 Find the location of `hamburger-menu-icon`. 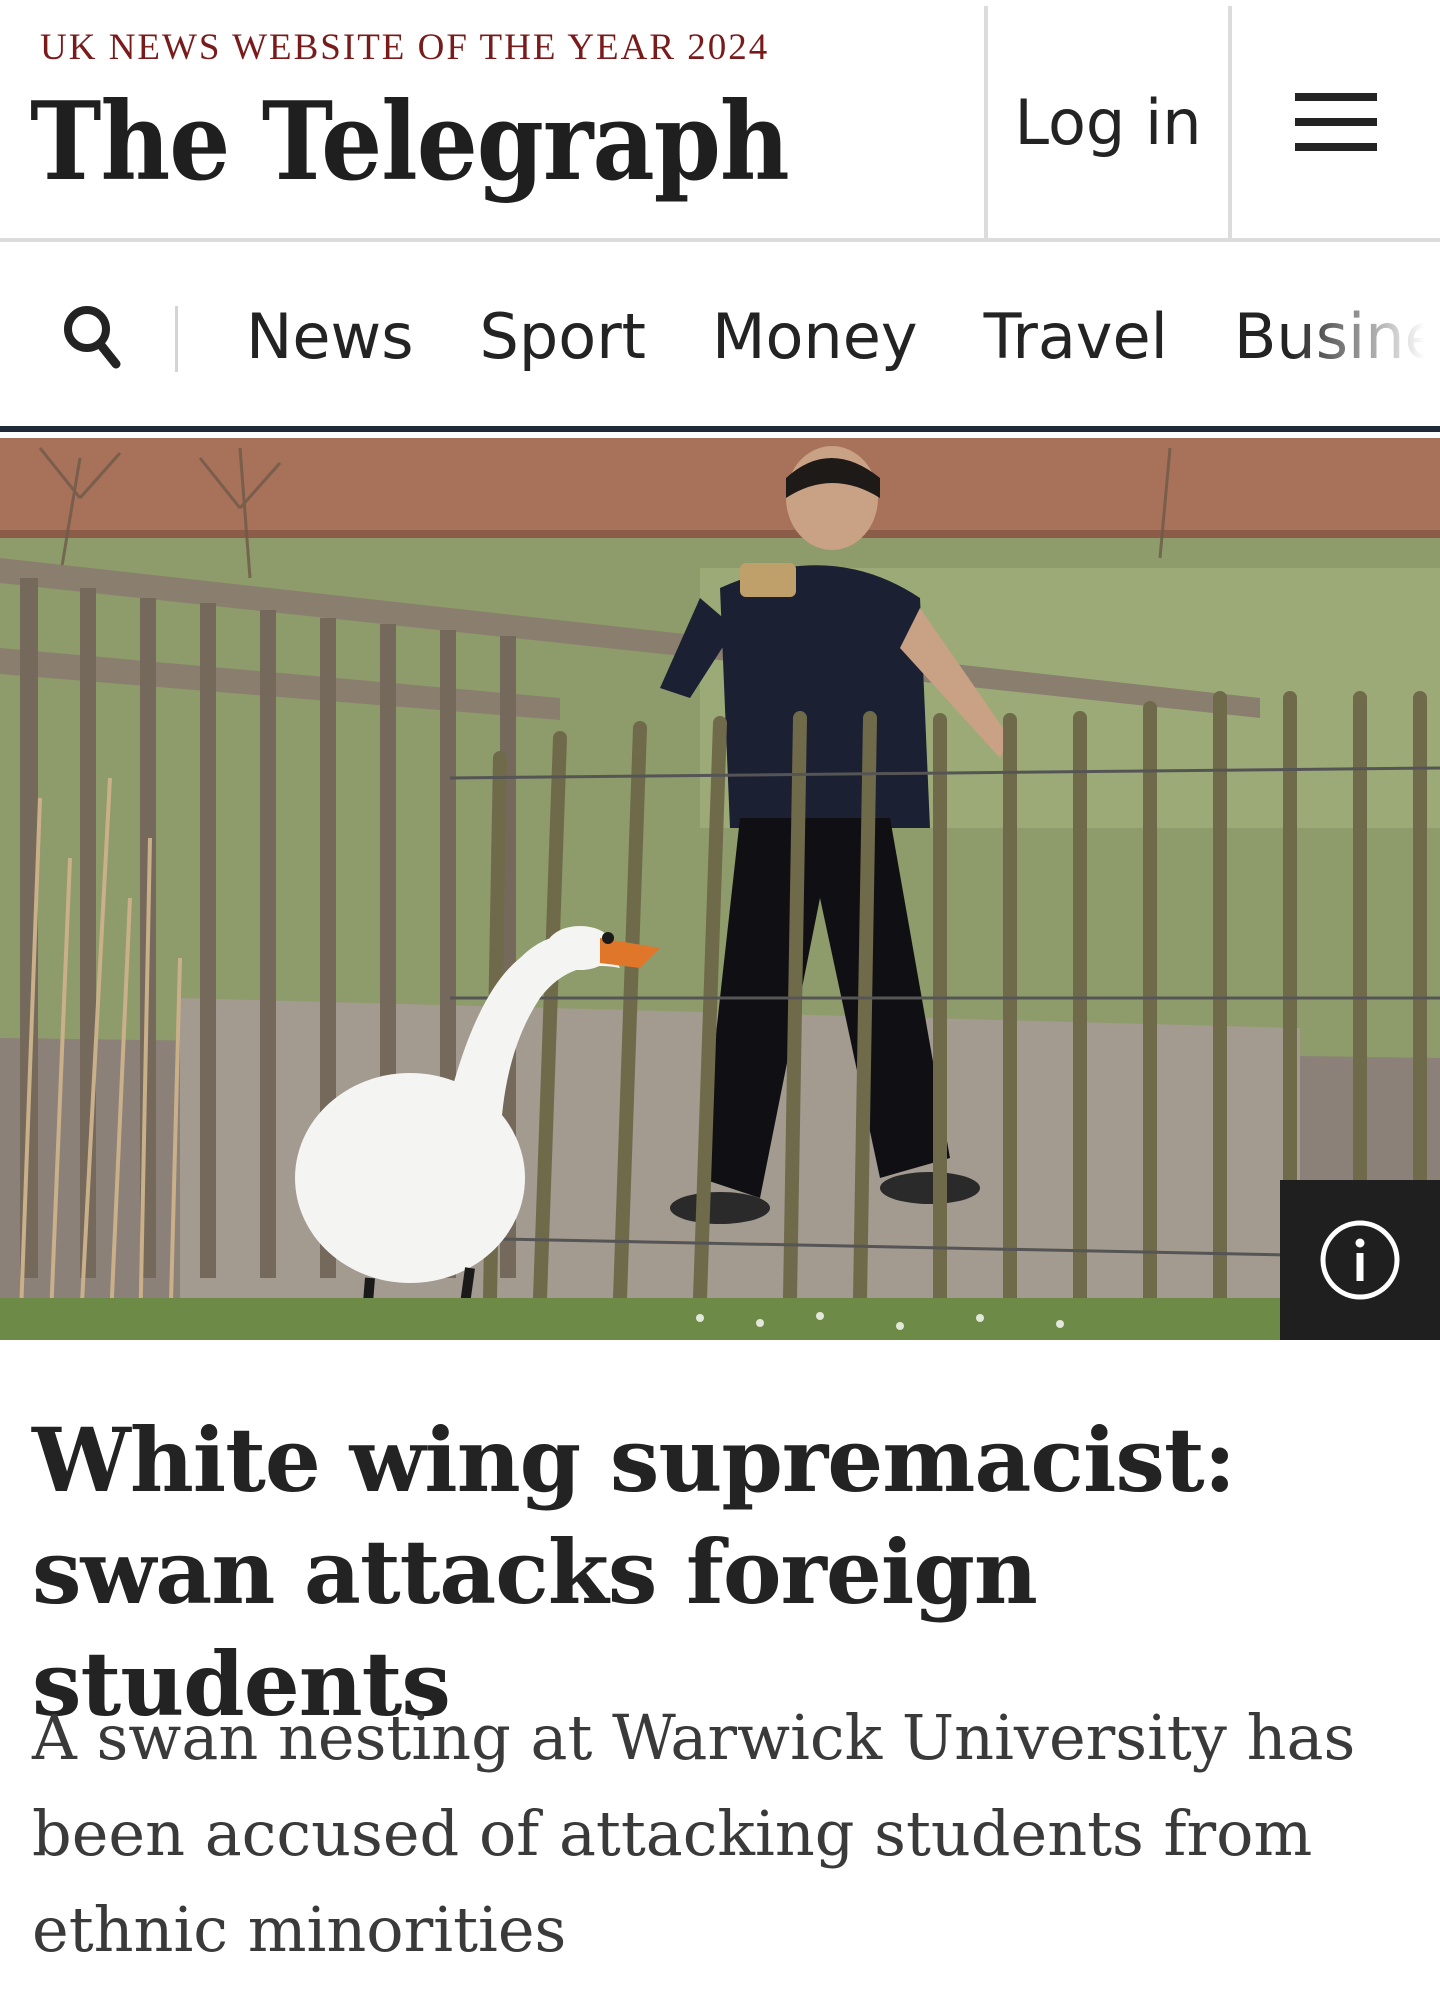

hamburger-menu-icon is located at coordinates (1336, 122).